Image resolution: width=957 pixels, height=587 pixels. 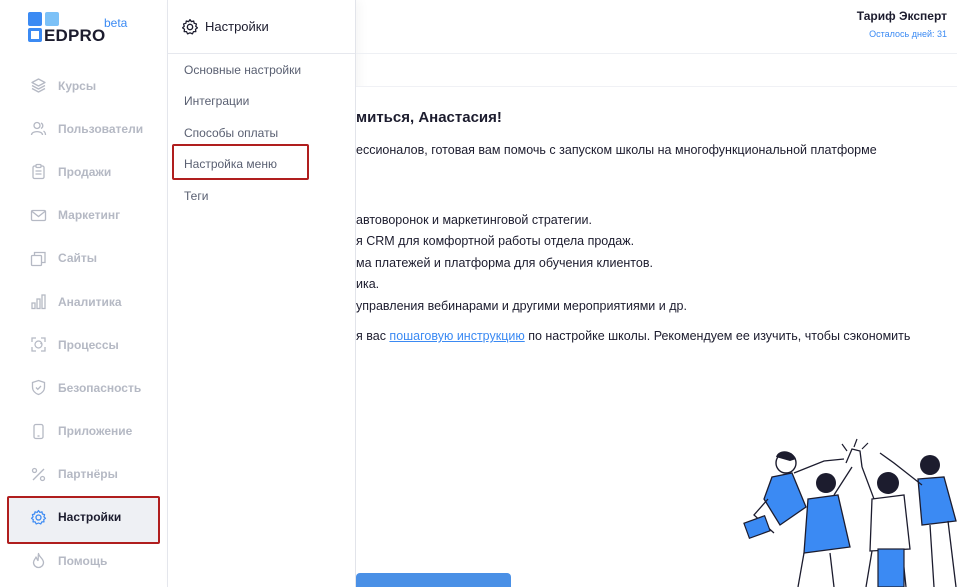 I want to click on clipboard-icon, so click(x=38, y=171).